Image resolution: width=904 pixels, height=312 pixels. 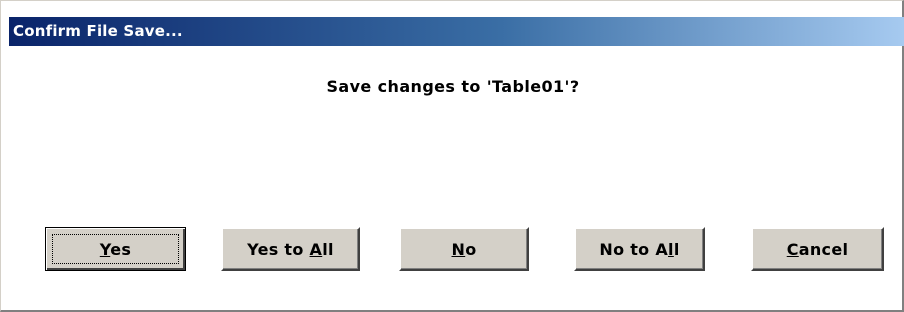 I want to click on no-to-all-button: No to All, so click(x=639, y=249).